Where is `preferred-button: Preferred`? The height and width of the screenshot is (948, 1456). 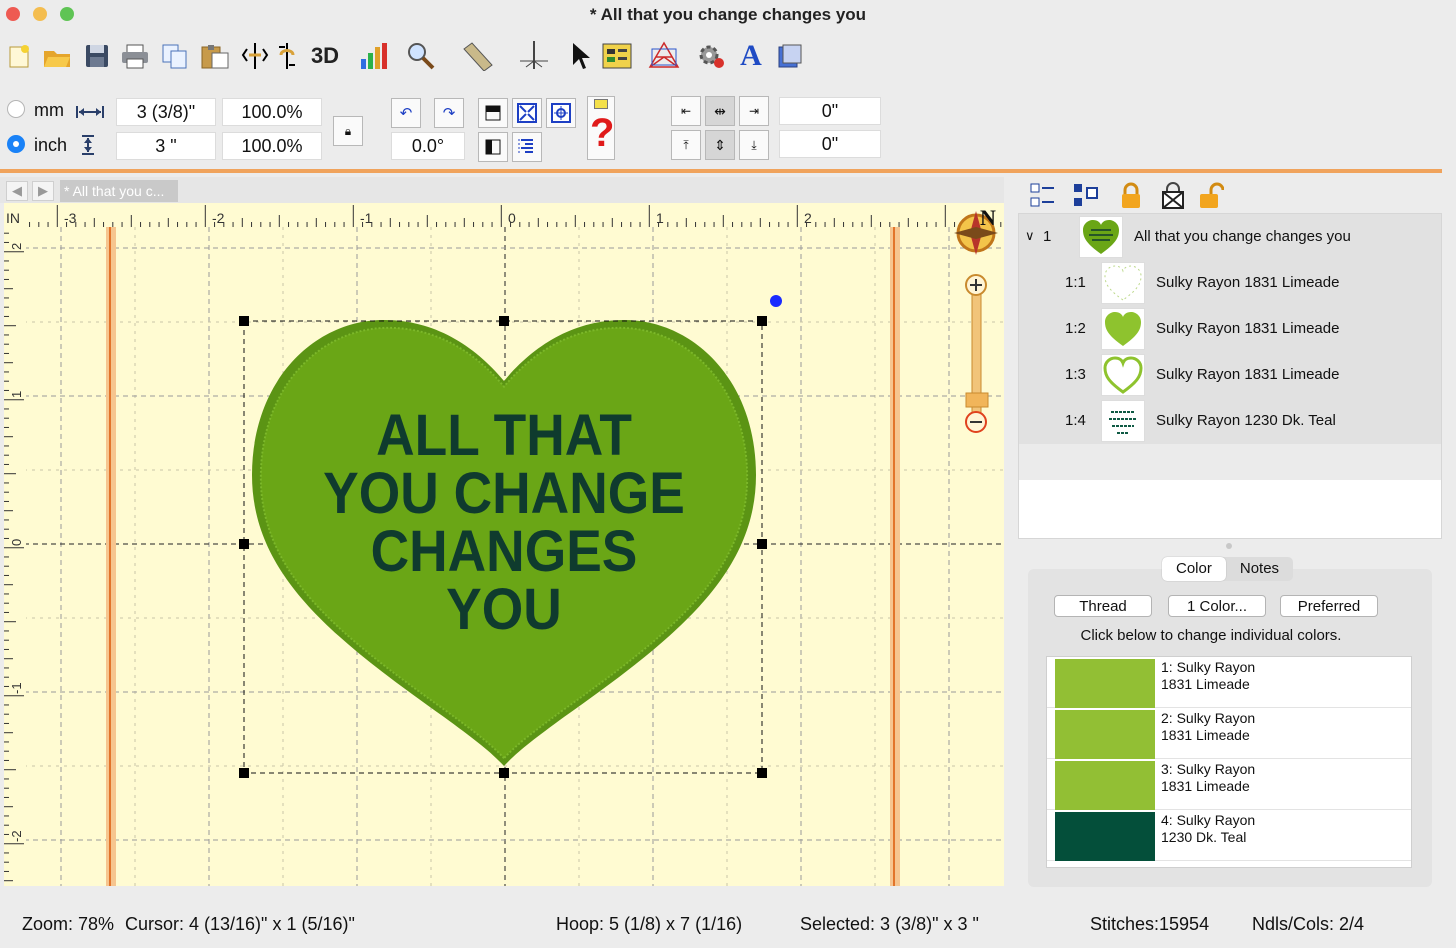 preferred-button: Preferred is located at coordinates (1329, 606).